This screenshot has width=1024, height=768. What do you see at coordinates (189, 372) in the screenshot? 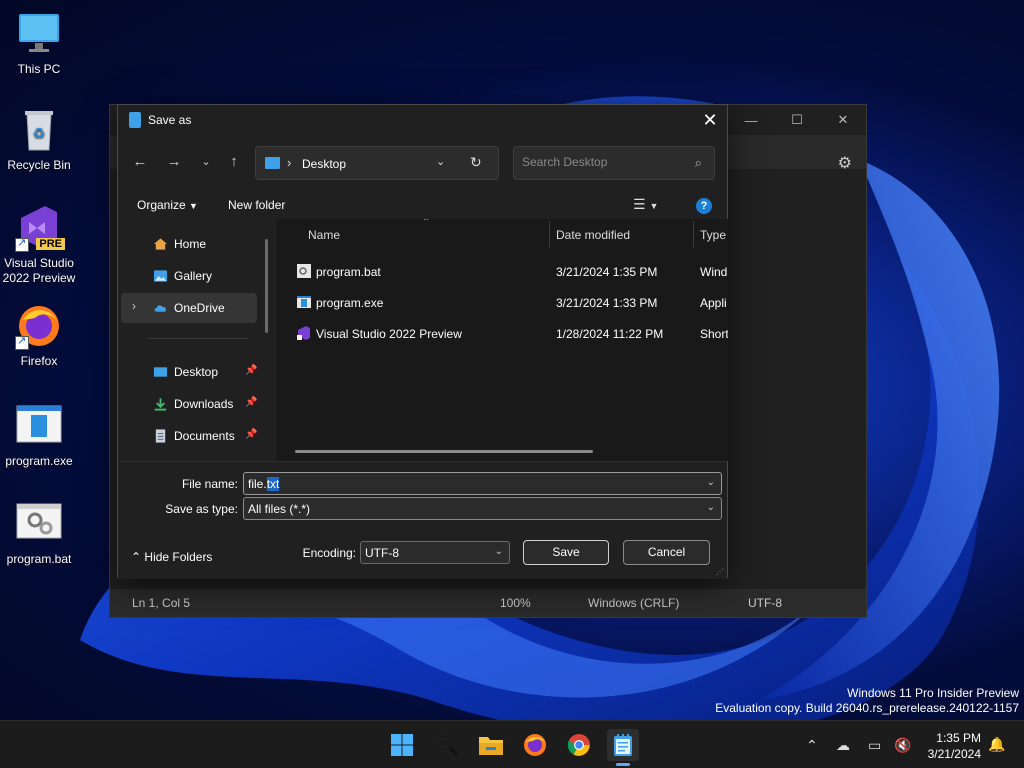
I see `nav-item-desktop: Desktop 📌` at bounding box center [189, 372].